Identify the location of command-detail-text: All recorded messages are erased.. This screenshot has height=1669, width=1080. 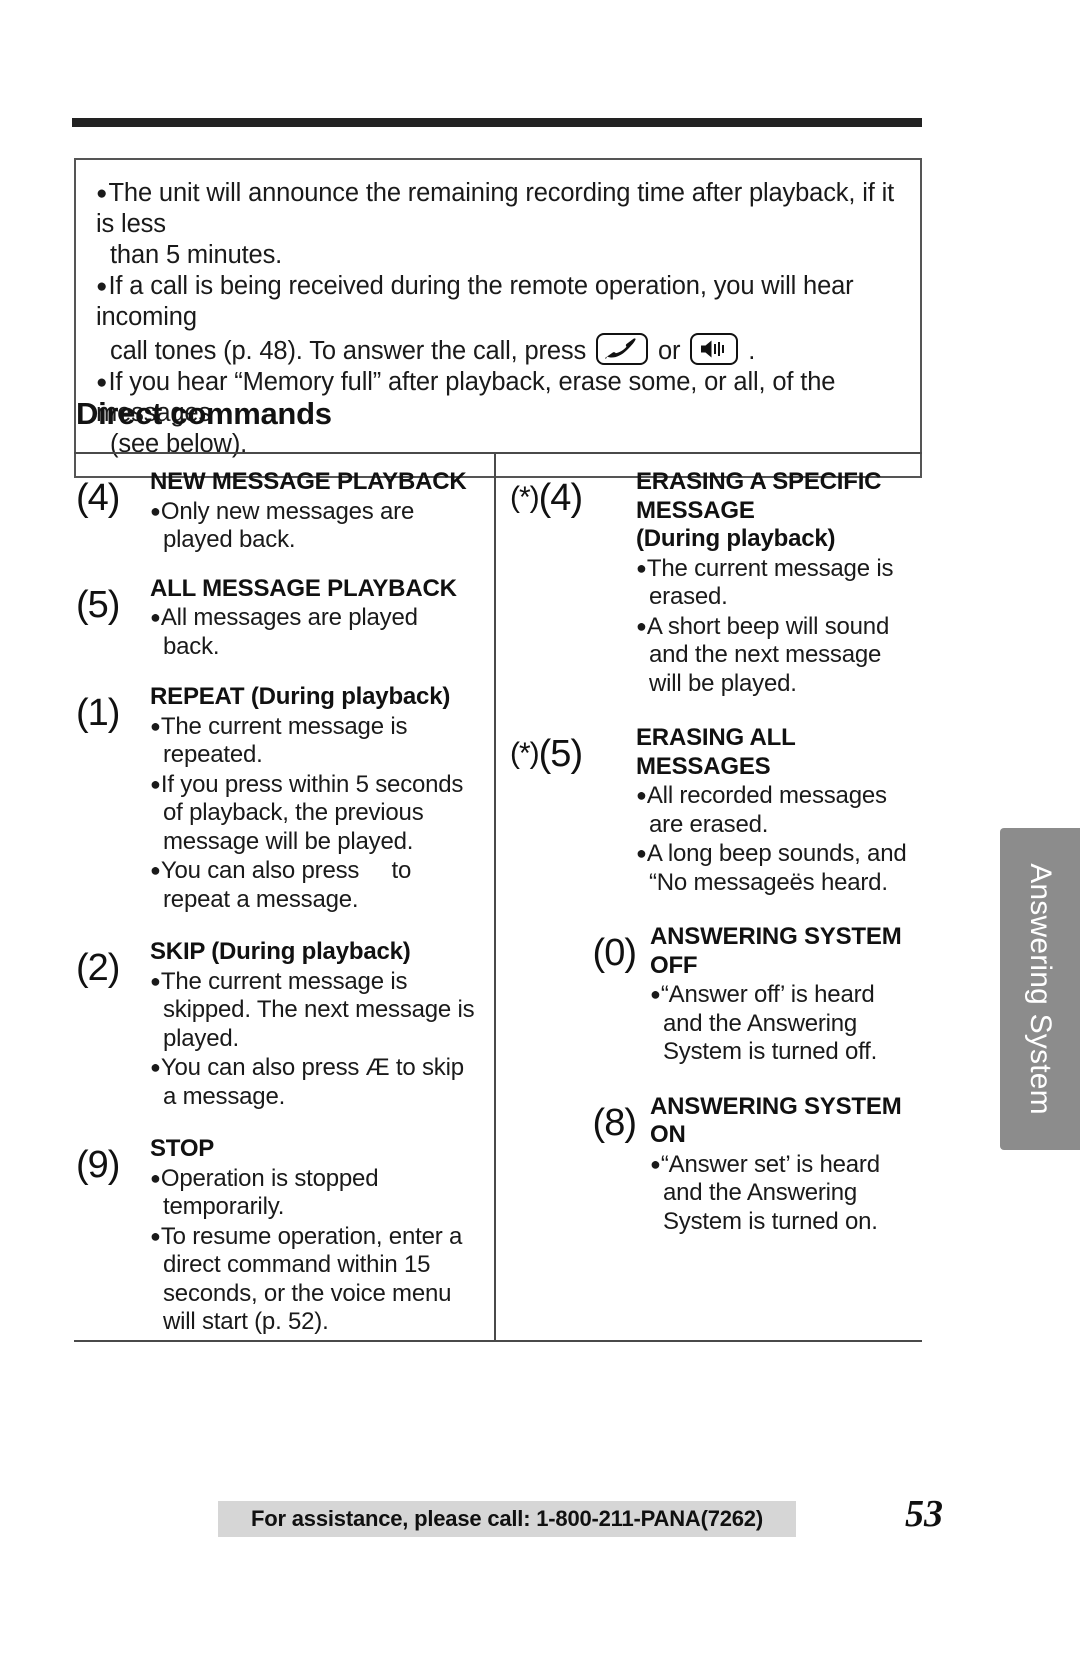
(766, 810).